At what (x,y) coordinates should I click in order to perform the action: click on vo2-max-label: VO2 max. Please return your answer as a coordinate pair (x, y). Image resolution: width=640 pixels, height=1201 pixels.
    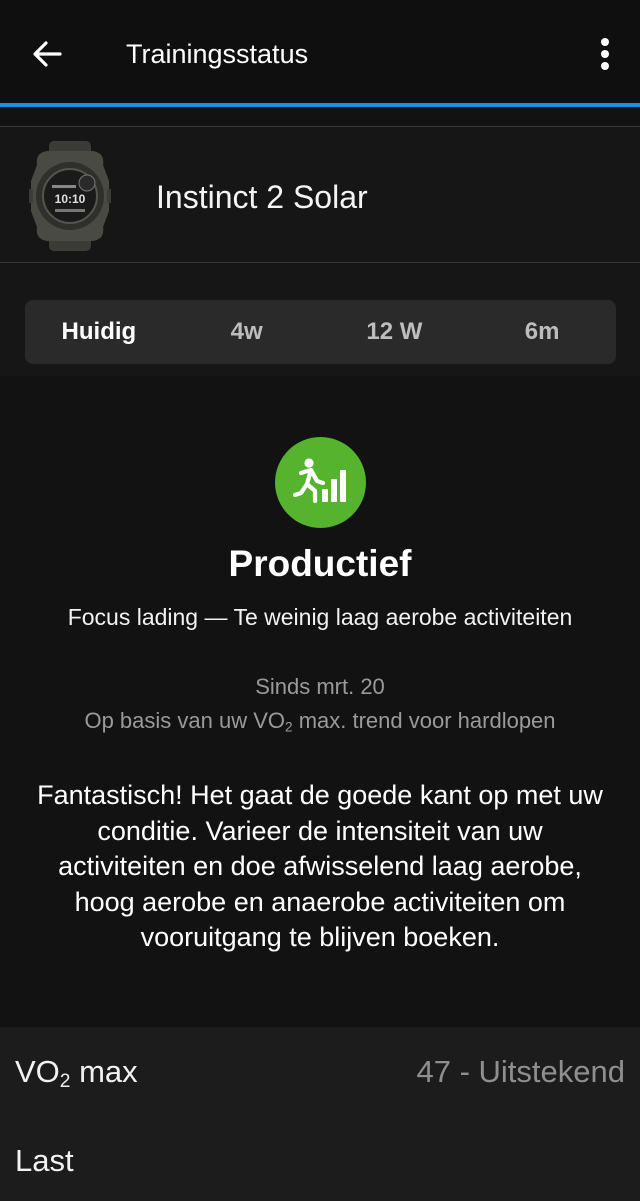
    Looking at the image, I should click on (76, 1077).